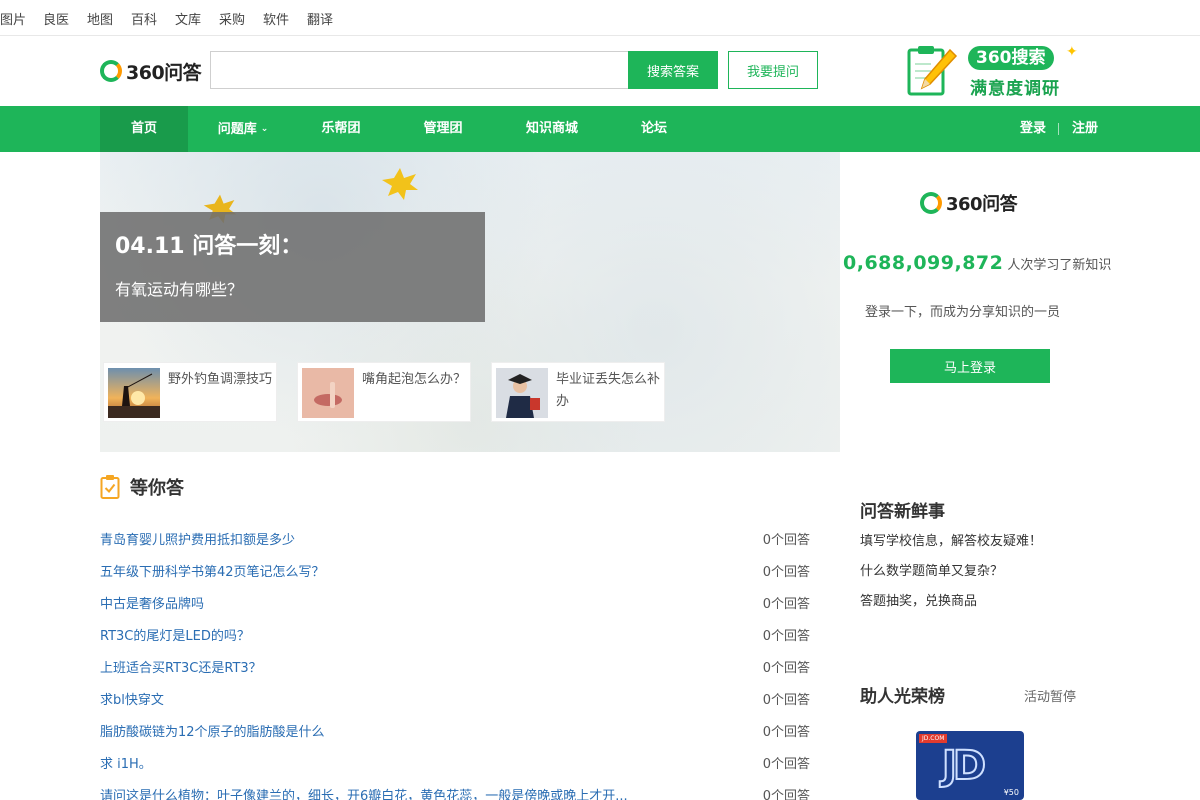  I want to click on graduate-photo, so click(522, 393).